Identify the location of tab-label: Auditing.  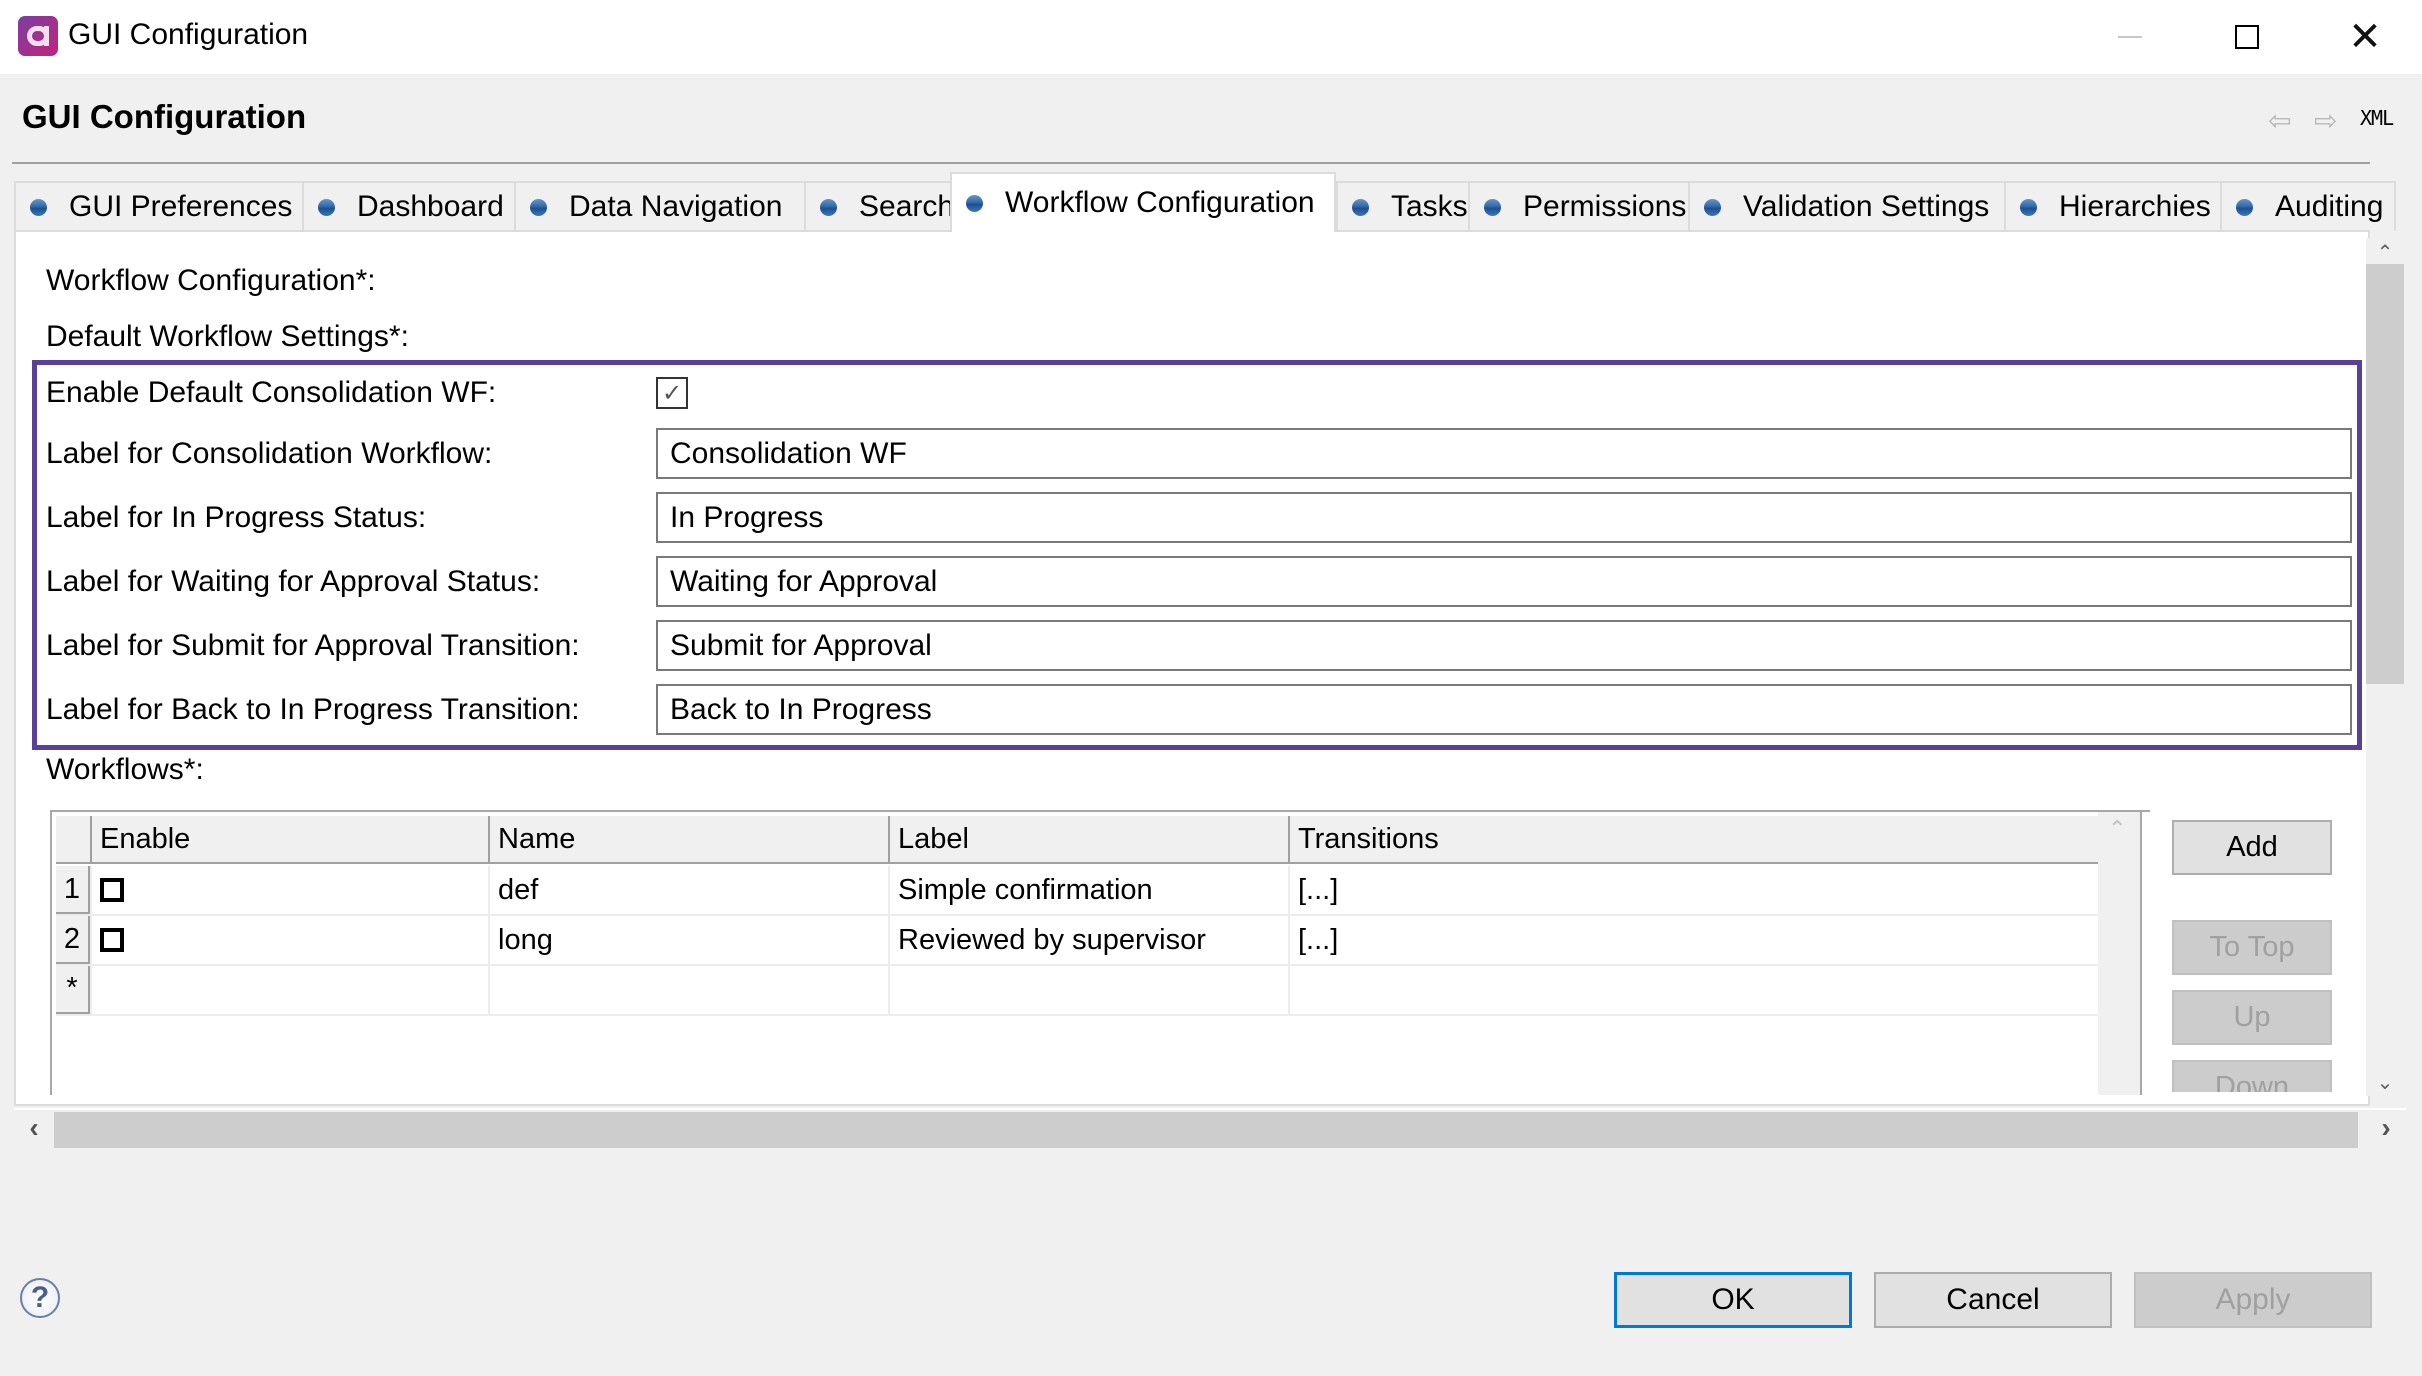
(2329, 206).